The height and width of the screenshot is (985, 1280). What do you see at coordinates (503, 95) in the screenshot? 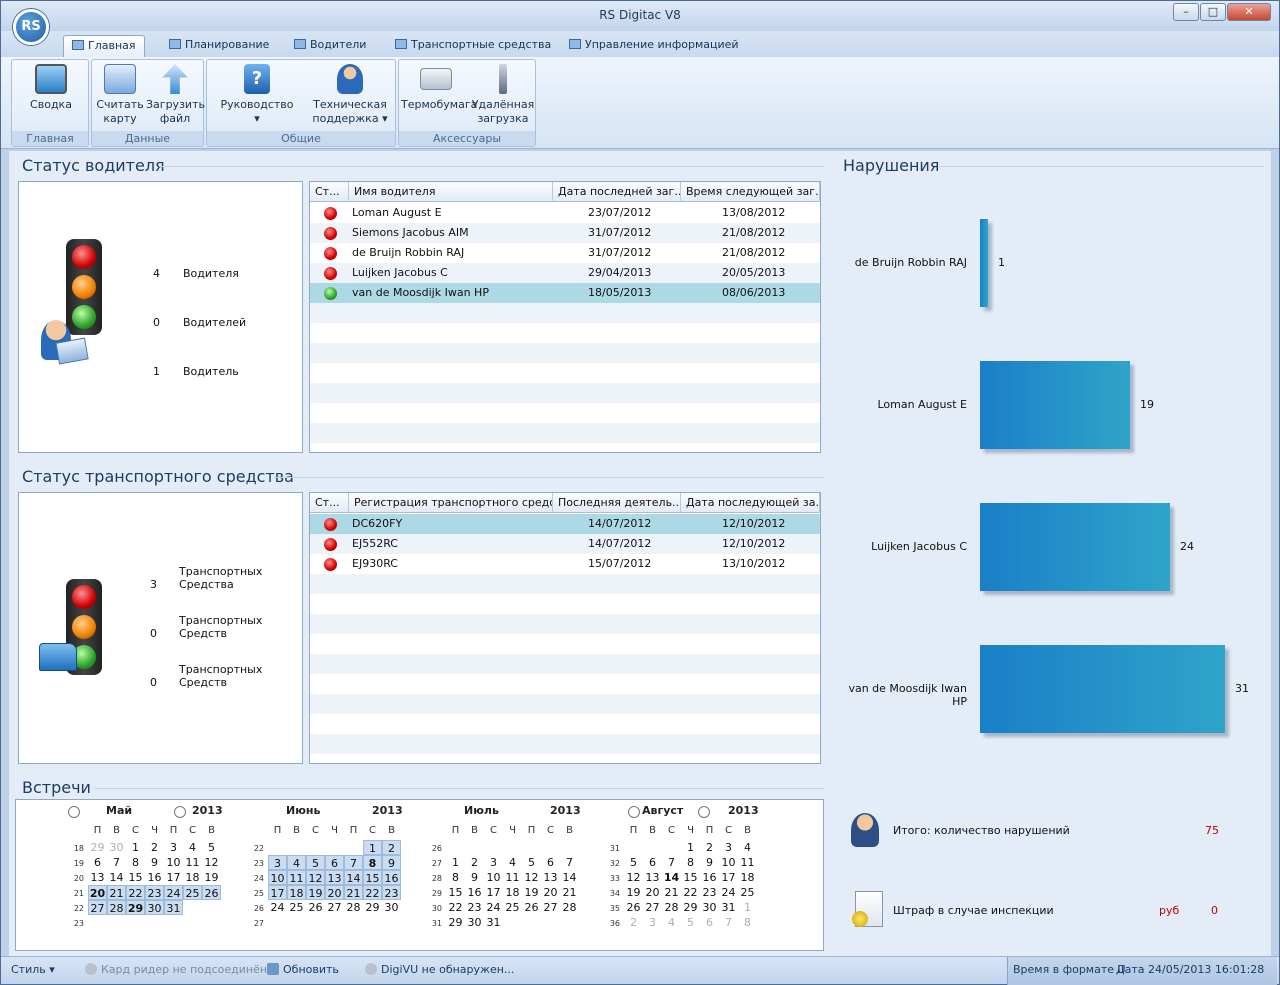
I see `remote-download-button: Удалённая загрузка` at bounding box center [503, 95].